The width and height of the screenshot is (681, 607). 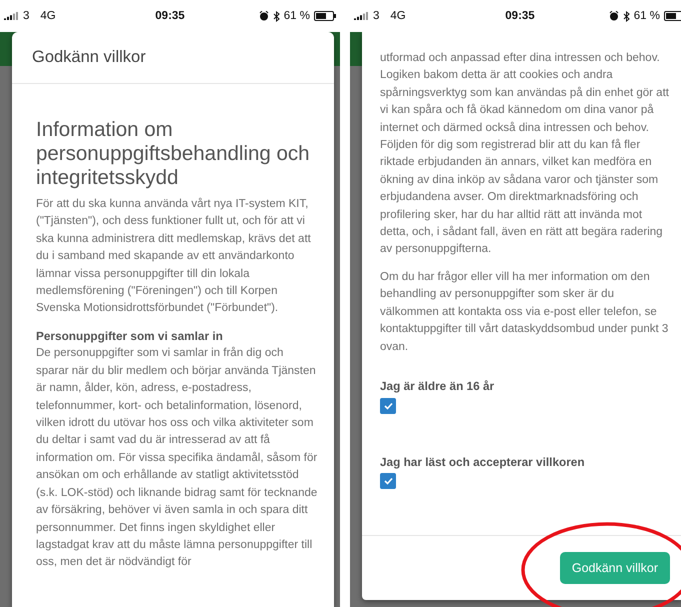 What do you see at coordinates (130, 336) in the screenshot?
I see `section-heading: Personuppgifter som vi samlar in` at bounding box center [130, 336].